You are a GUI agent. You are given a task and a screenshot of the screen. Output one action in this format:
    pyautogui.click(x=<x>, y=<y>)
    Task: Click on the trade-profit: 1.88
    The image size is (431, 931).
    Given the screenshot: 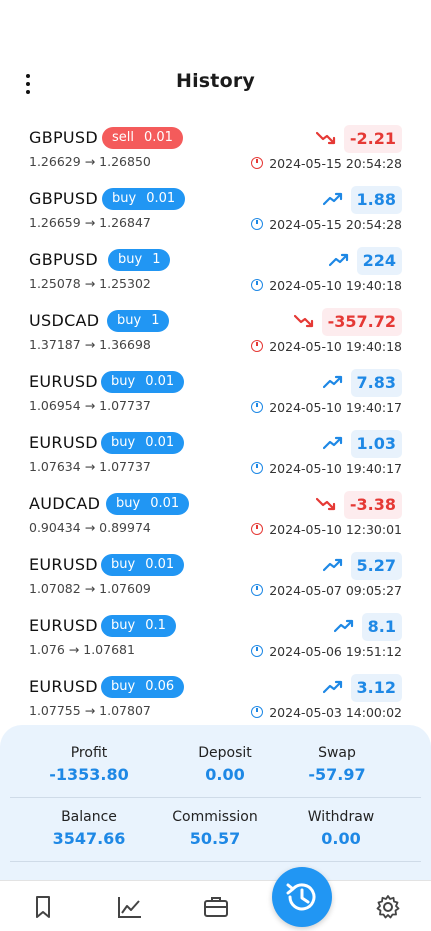 What is the action you would take?
    pyautogui.click(x=376, y=200)
    